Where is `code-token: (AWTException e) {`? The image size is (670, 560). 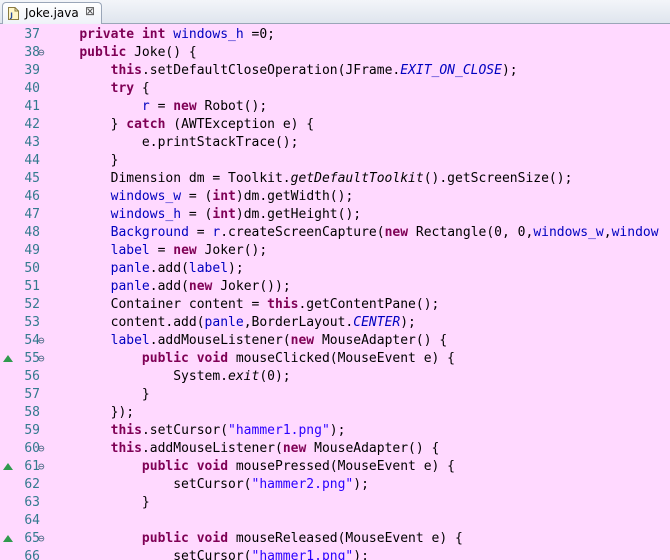
code-token: (AWTException e) { is located at coordinates (240, 124).